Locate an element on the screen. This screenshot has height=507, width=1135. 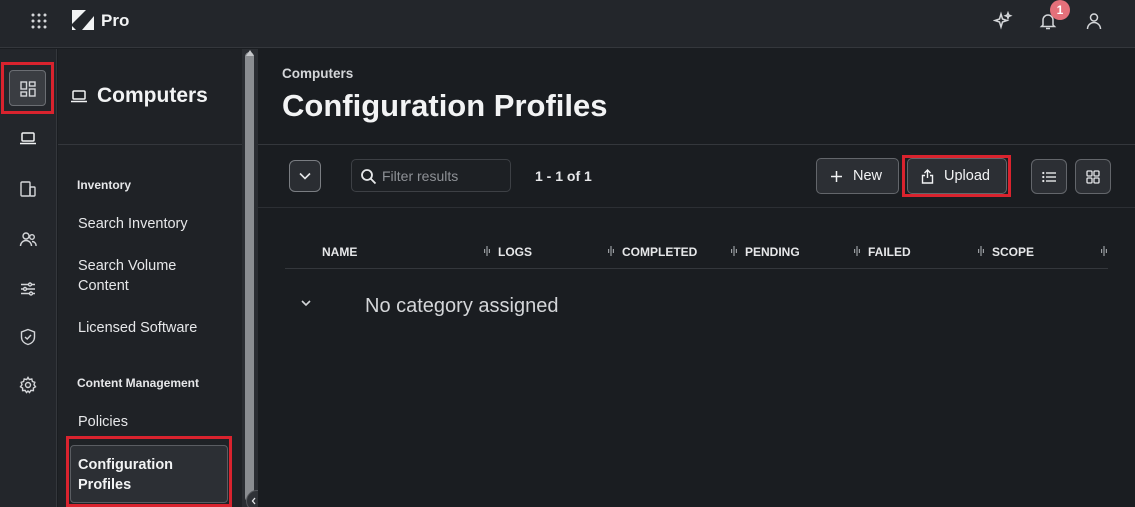
sidebar-section-content-management: Content Management is located at coordinates (138, 383).